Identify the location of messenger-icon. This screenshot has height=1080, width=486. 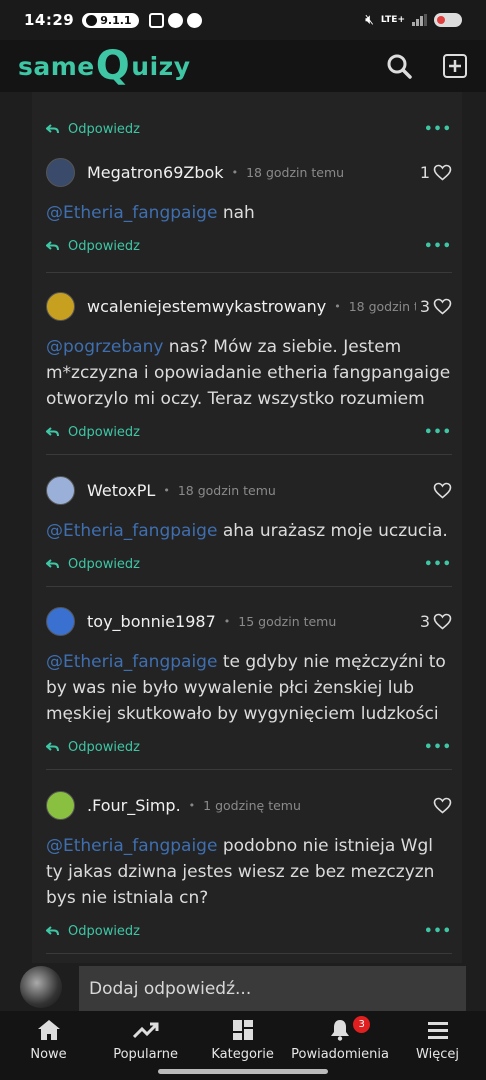
(175, 20).